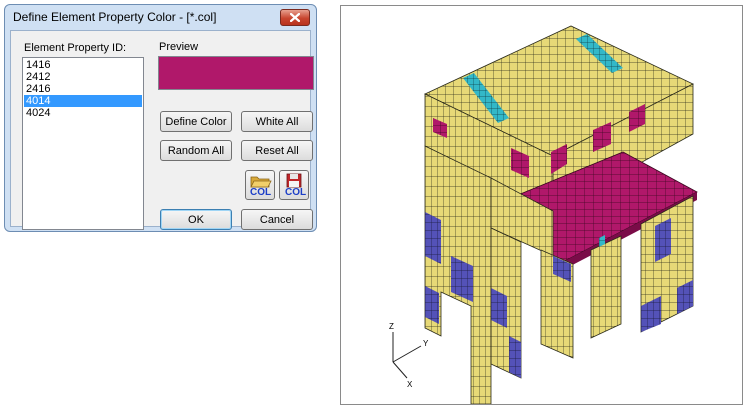  I want to click on preview-swatch, so click(236, 73).